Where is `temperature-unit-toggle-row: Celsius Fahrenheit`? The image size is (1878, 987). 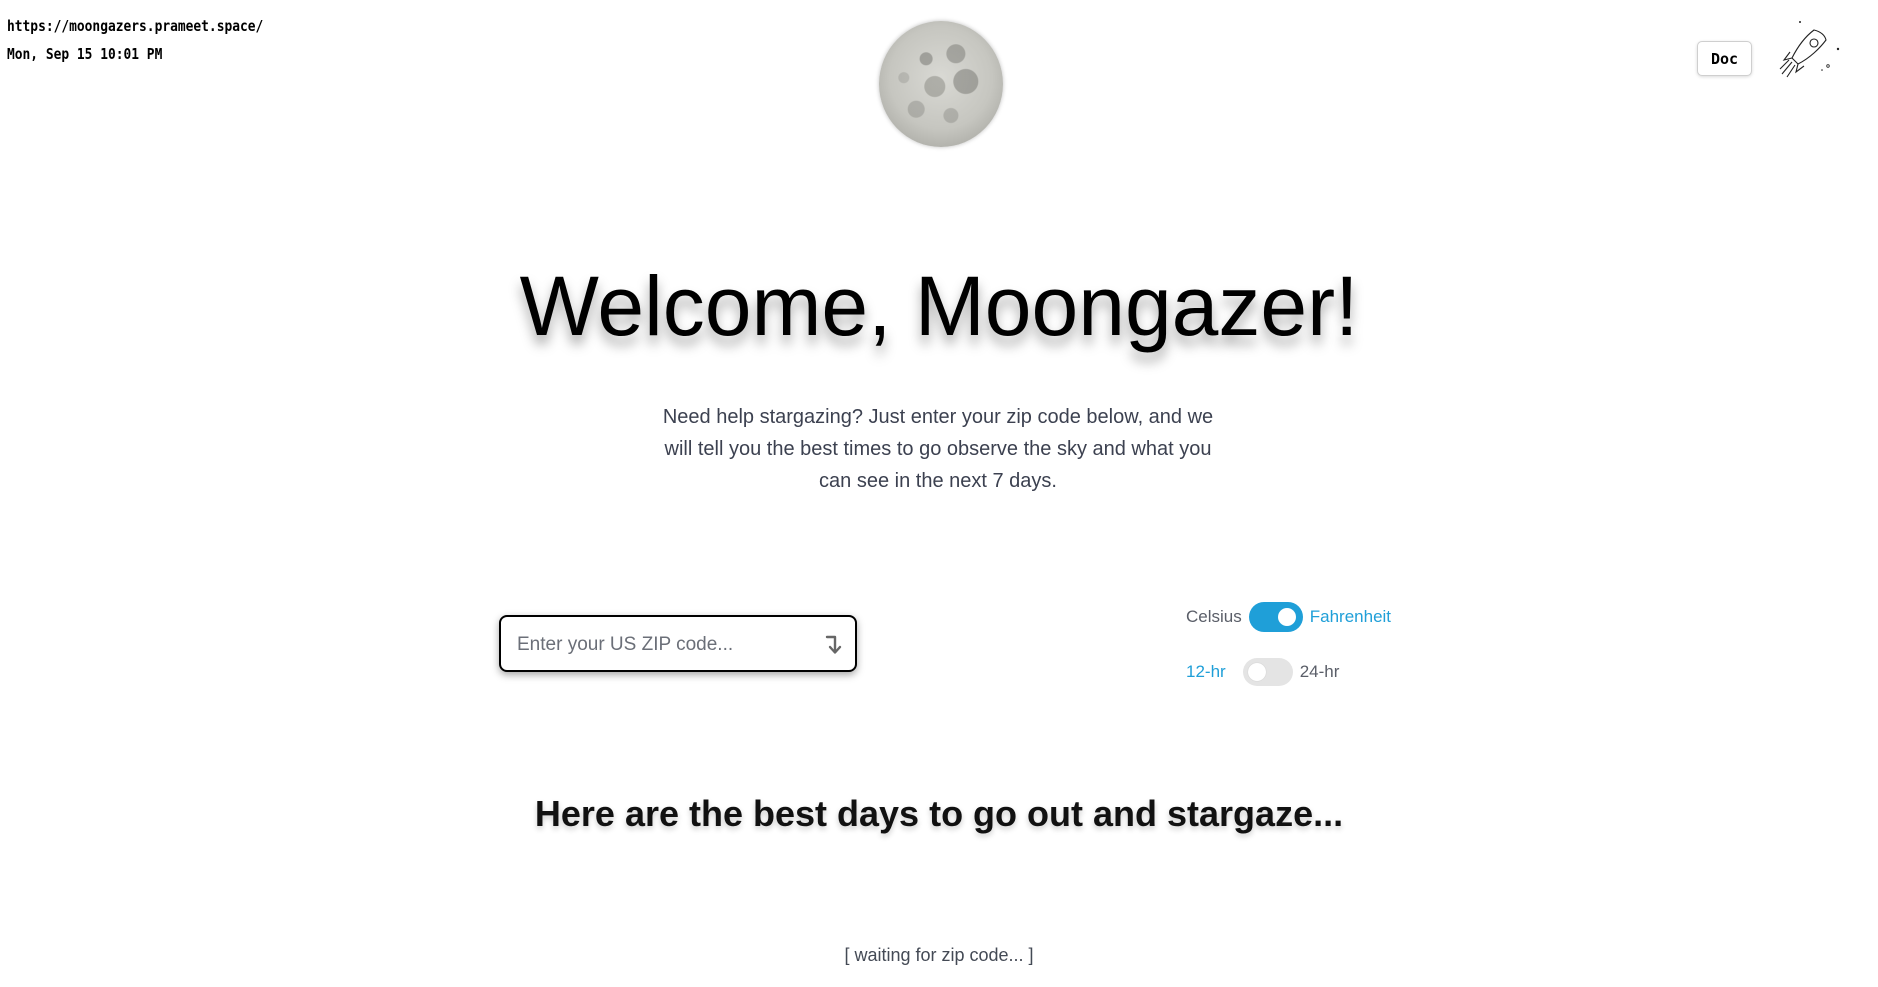 temperature-unit-toggle-row: Celsius Fahrenheit is located at coordinates (1288, 617).